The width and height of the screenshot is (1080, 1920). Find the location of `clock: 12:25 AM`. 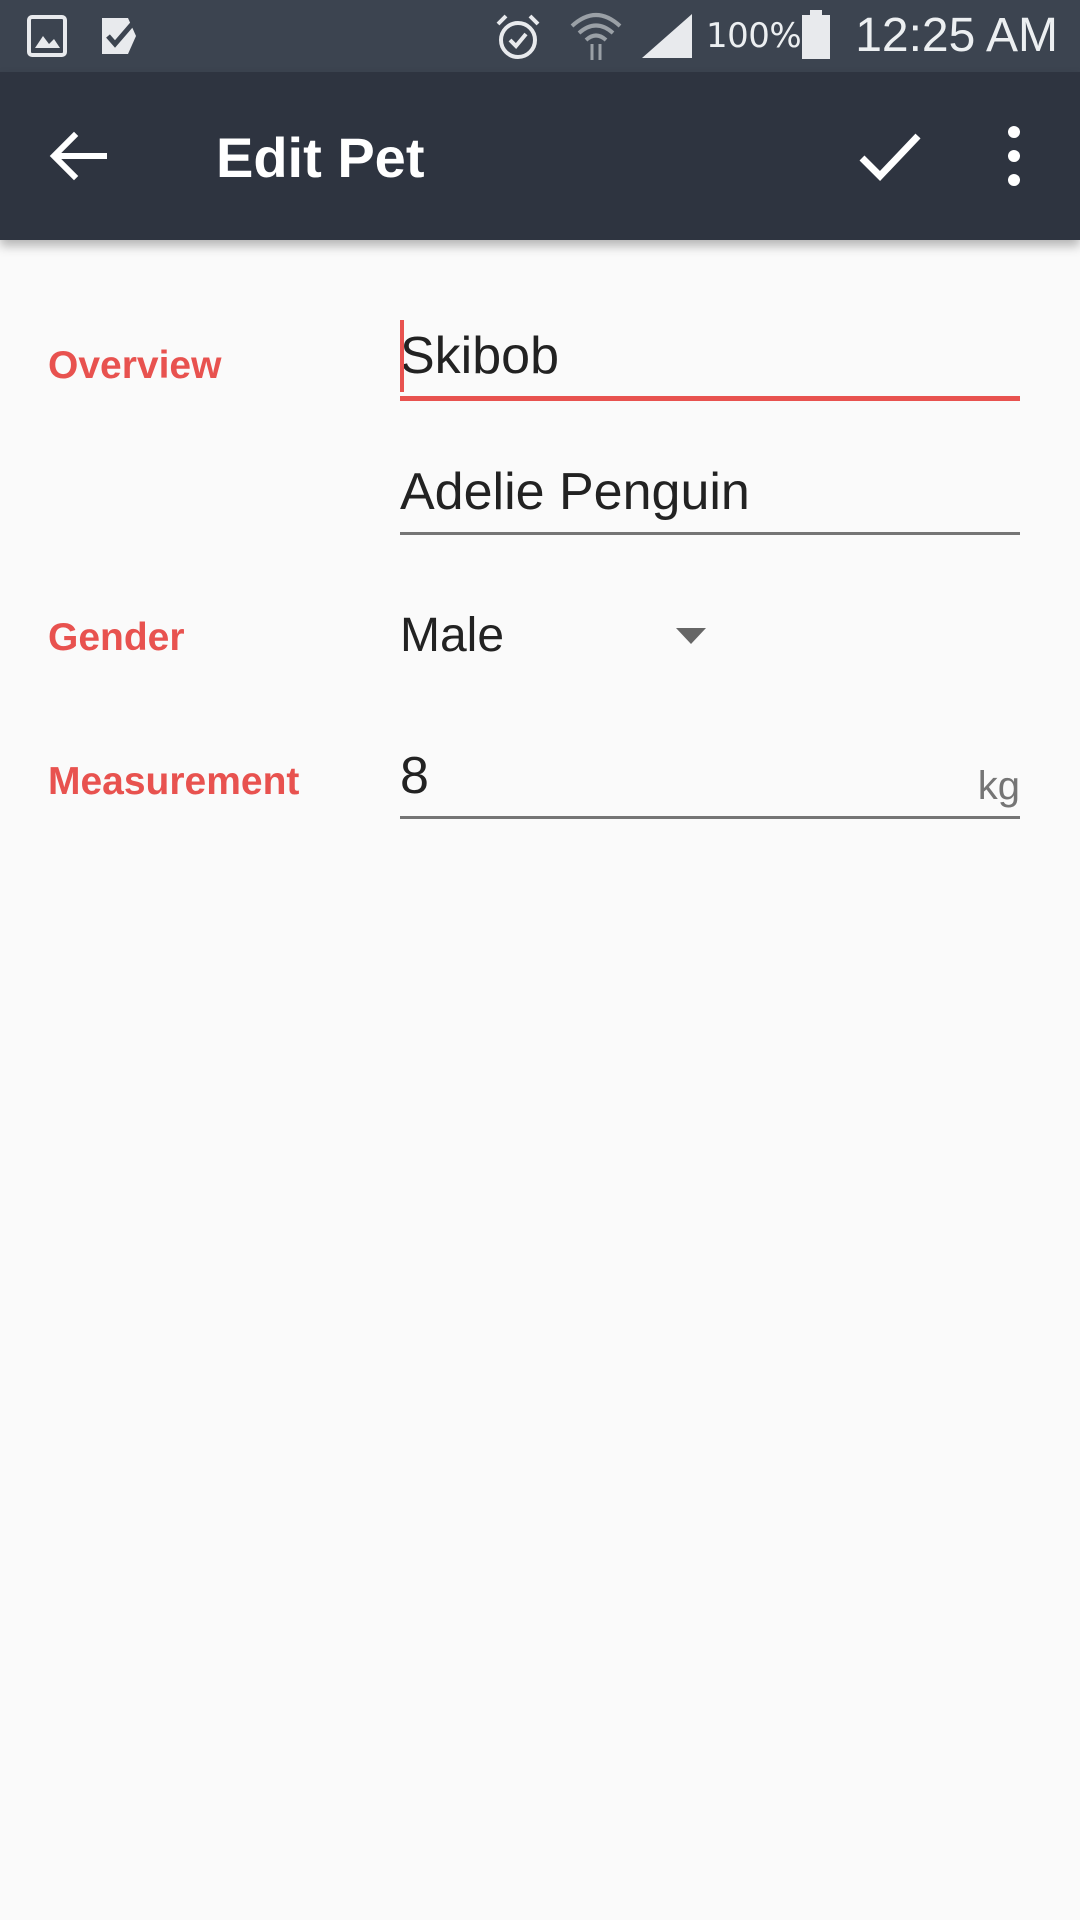

clock: 12:25 AM is located at coordinates (956, 35).